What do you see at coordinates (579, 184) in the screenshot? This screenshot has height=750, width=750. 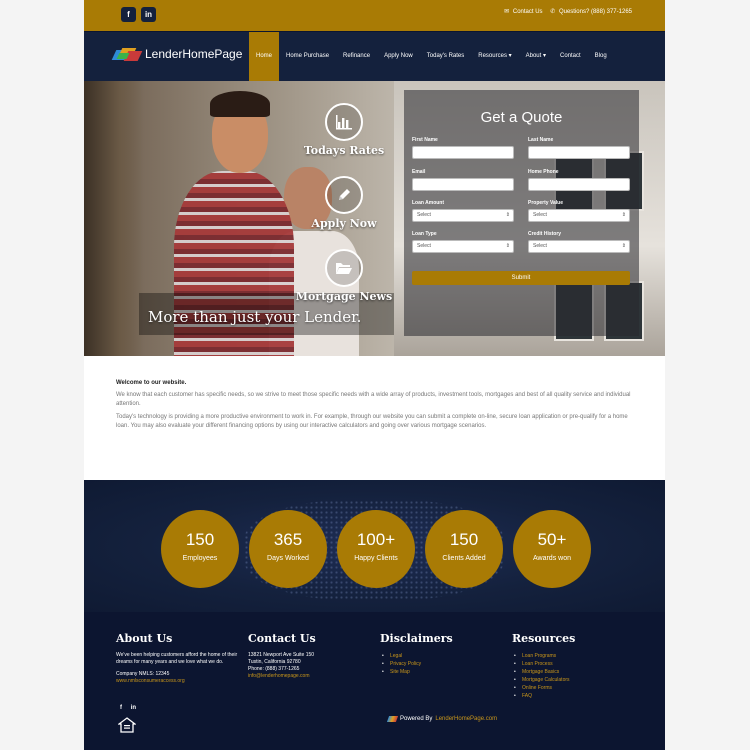 I see `home-phone-input` at bounding box center [579, 184].